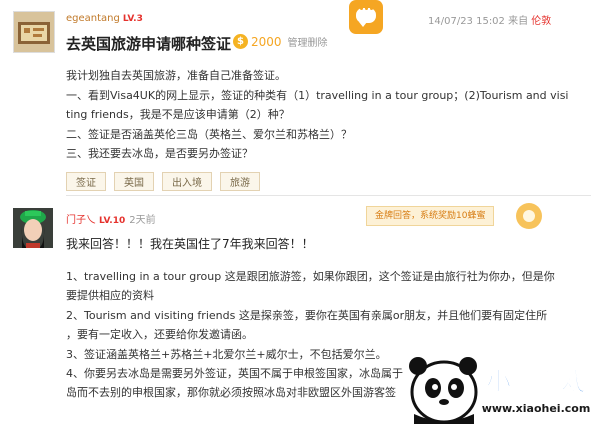 This screenshot has width=599, height=427. Describe the element at coordinates (178, 115) in the screenshot. I see `question-line: ting friends，我是不是应该申请第（2）种？` at that location.